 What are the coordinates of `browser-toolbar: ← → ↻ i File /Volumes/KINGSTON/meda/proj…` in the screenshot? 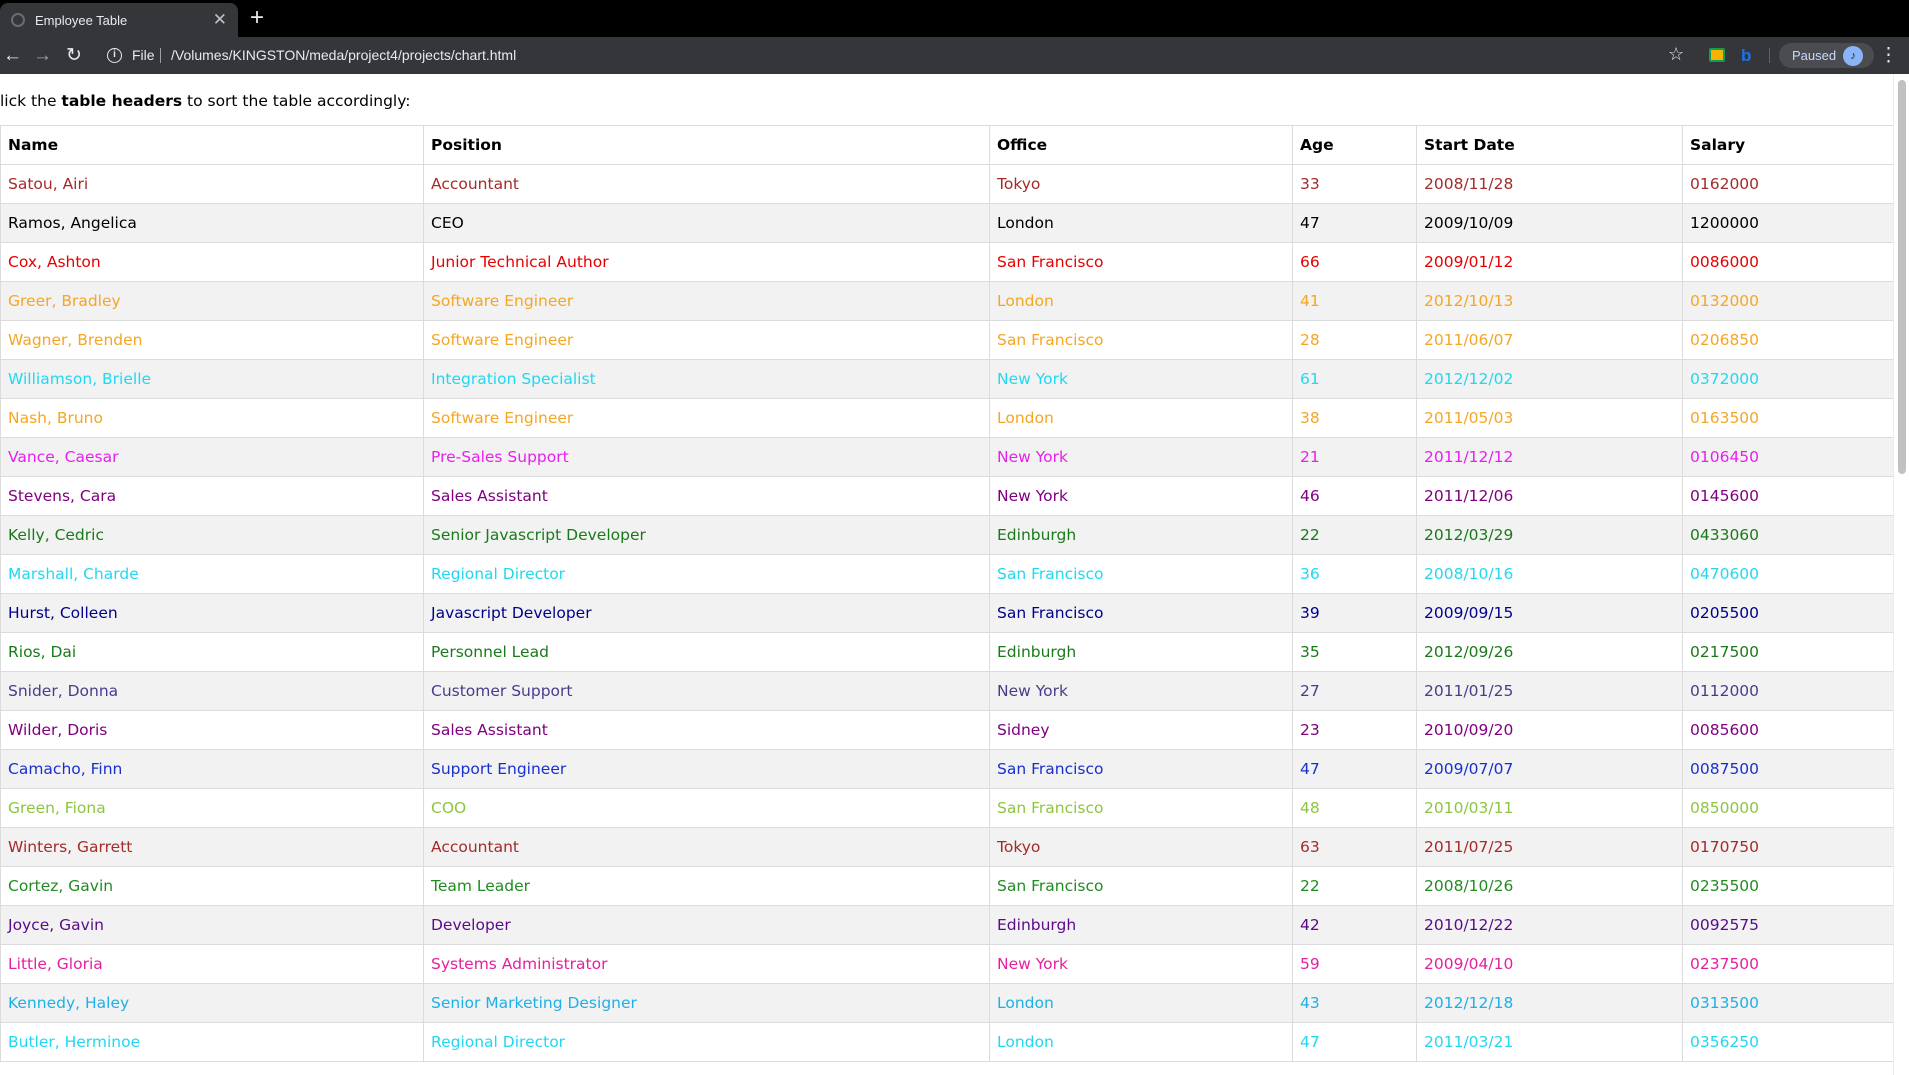 It's located at (954, 55).